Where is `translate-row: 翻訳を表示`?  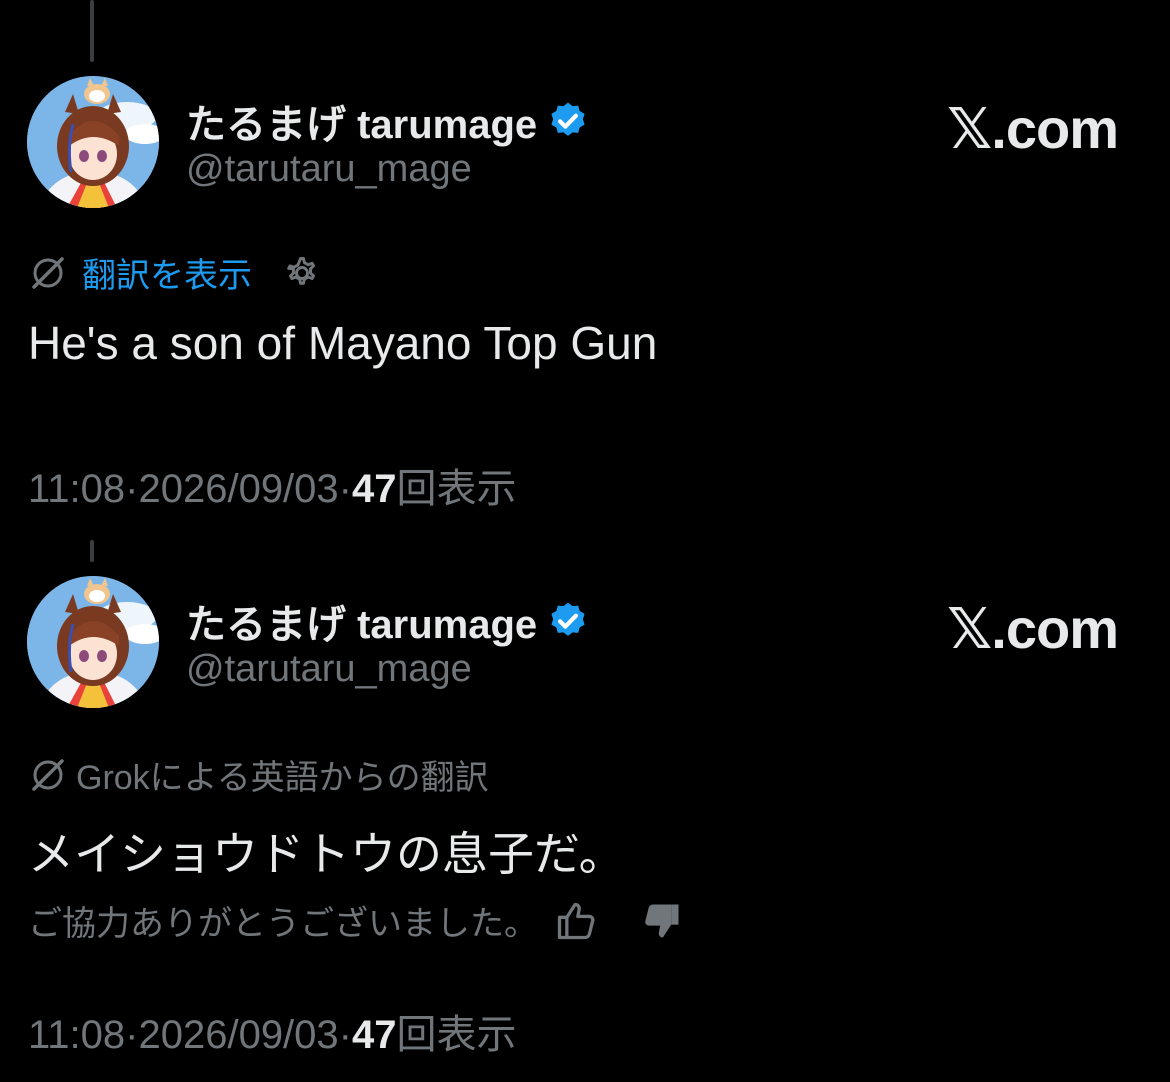 translate-row: 翻訳を表示 is located at coordinates (176, 272).